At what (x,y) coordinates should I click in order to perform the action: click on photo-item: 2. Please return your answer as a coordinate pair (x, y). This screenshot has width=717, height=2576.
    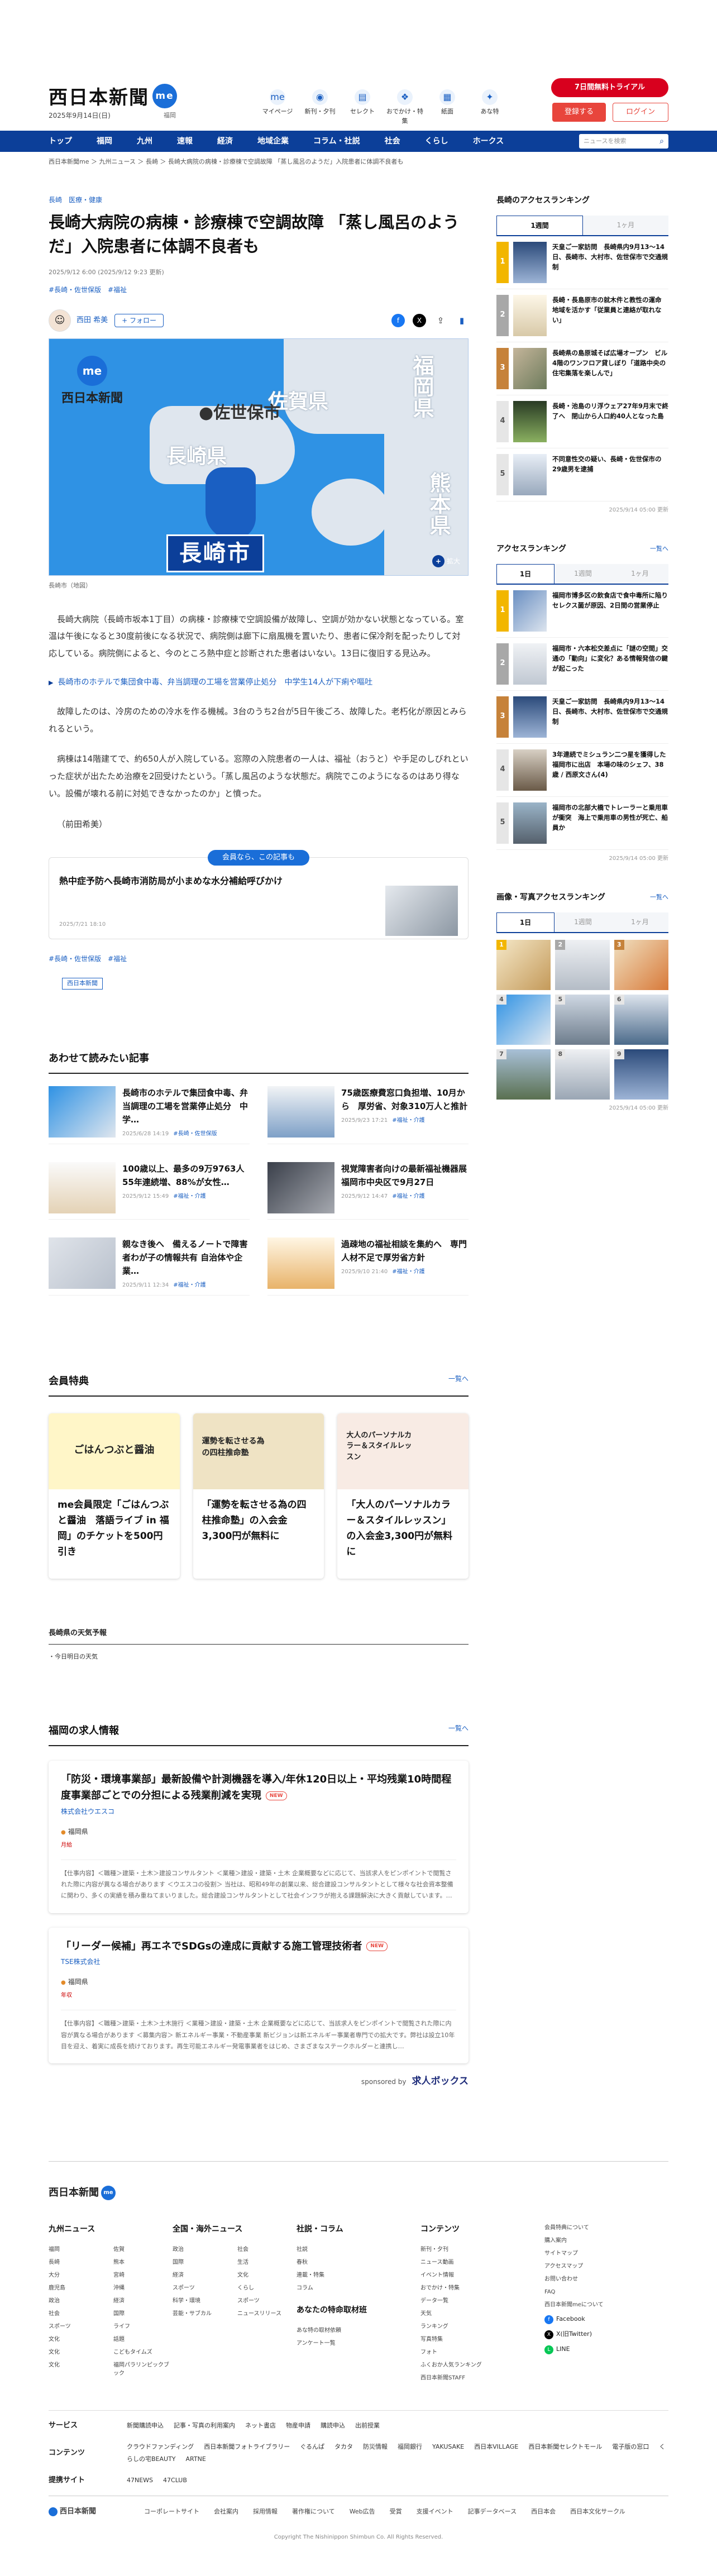
    Looking at the image, I should click on (583, 964).